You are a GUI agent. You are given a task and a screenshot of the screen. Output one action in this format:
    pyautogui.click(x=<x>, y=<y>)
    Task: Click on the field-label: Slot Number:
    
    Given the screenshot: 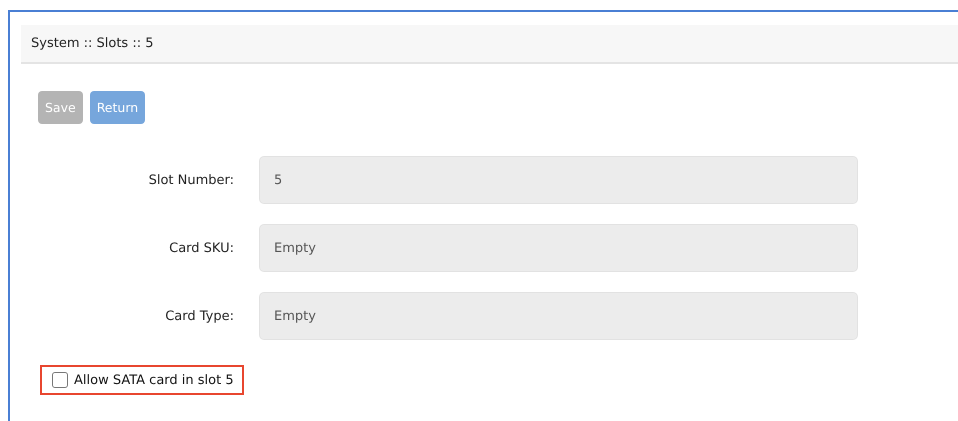 What is the action you would take?
    pyautogui.click(x=191, y=180)
    